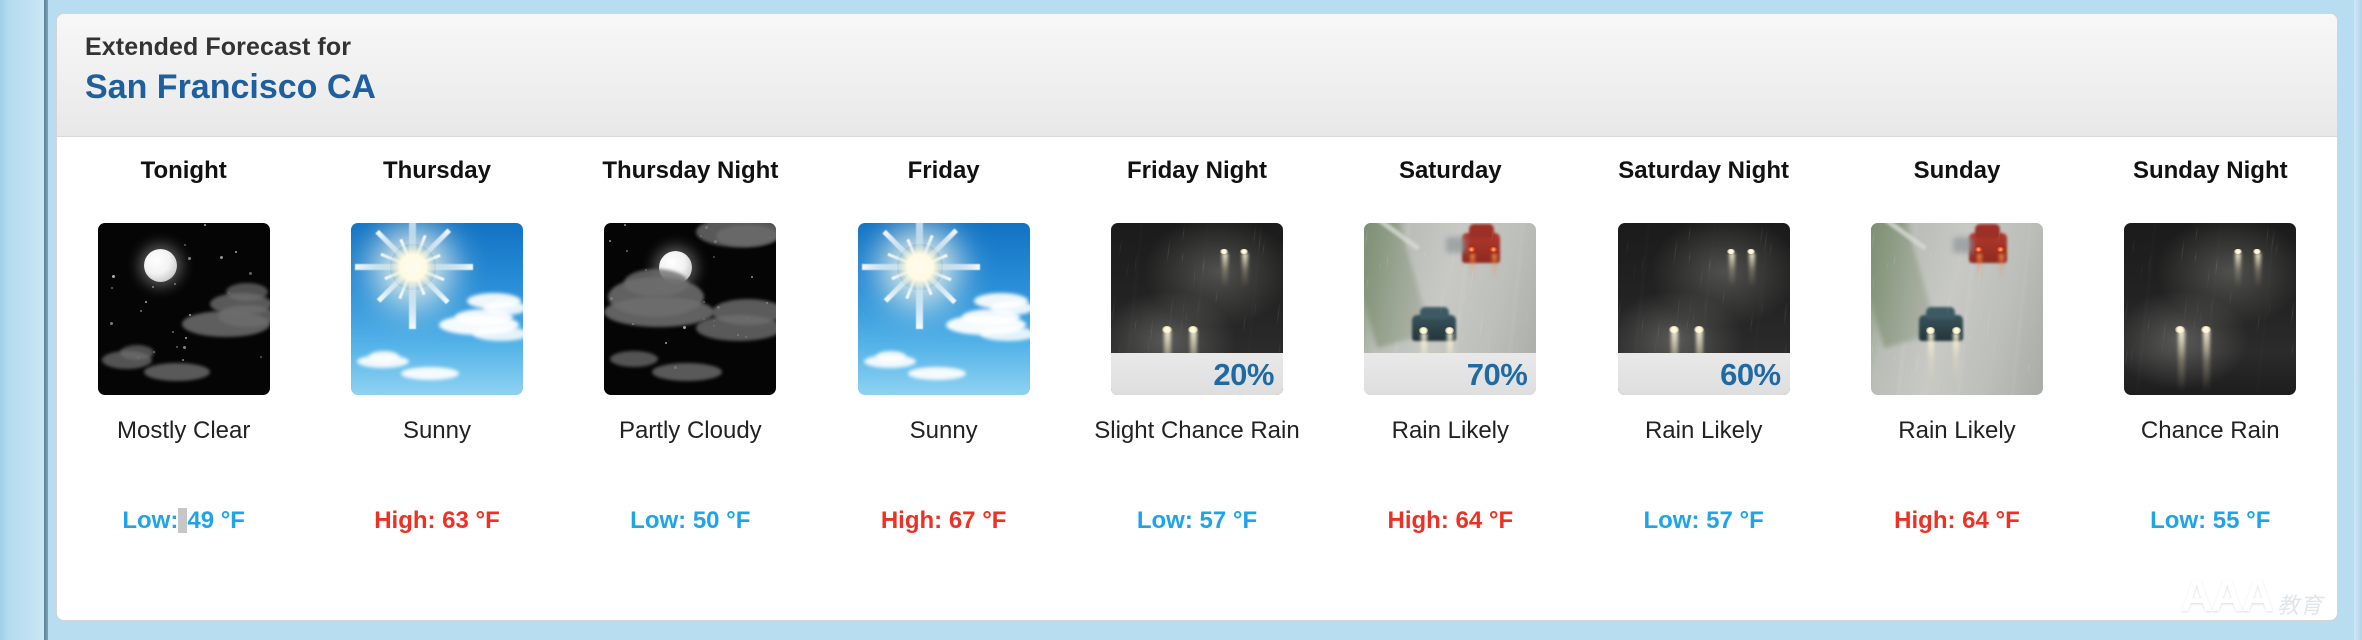 Image resolution: width=2362 pixels, height=640 pixels. What do you see at coordinates (2210, 309) in the screenshot?
I see `rain-night-icon` at bounding box center [2210, 309].